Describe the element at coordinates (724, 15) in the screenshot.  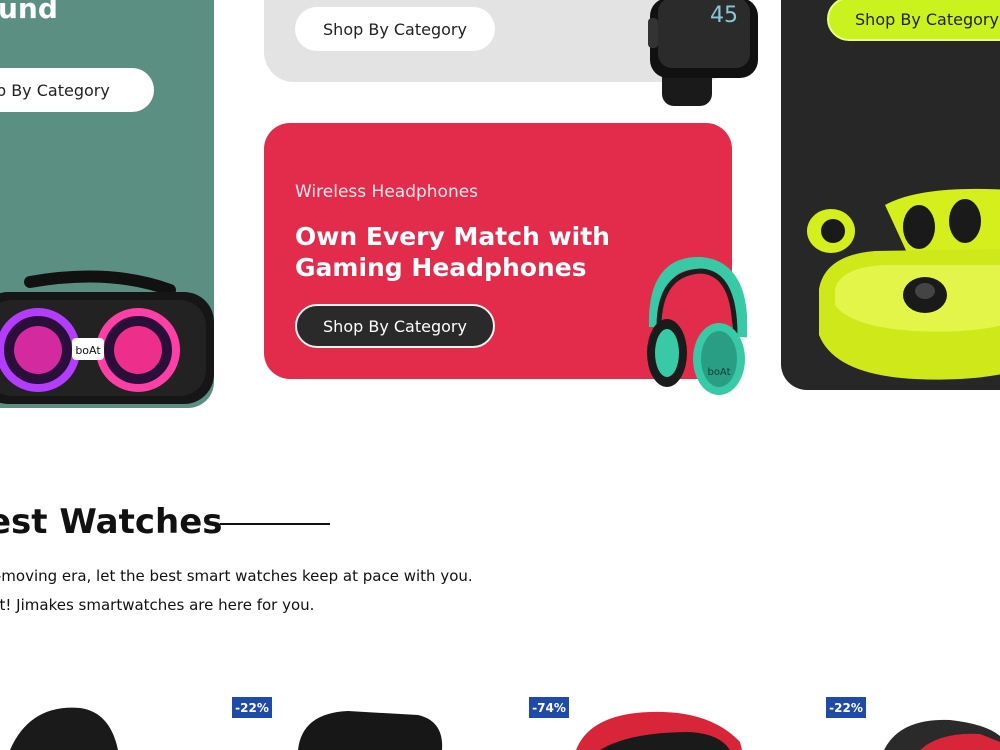
I see `watch-time: 45` at that location.